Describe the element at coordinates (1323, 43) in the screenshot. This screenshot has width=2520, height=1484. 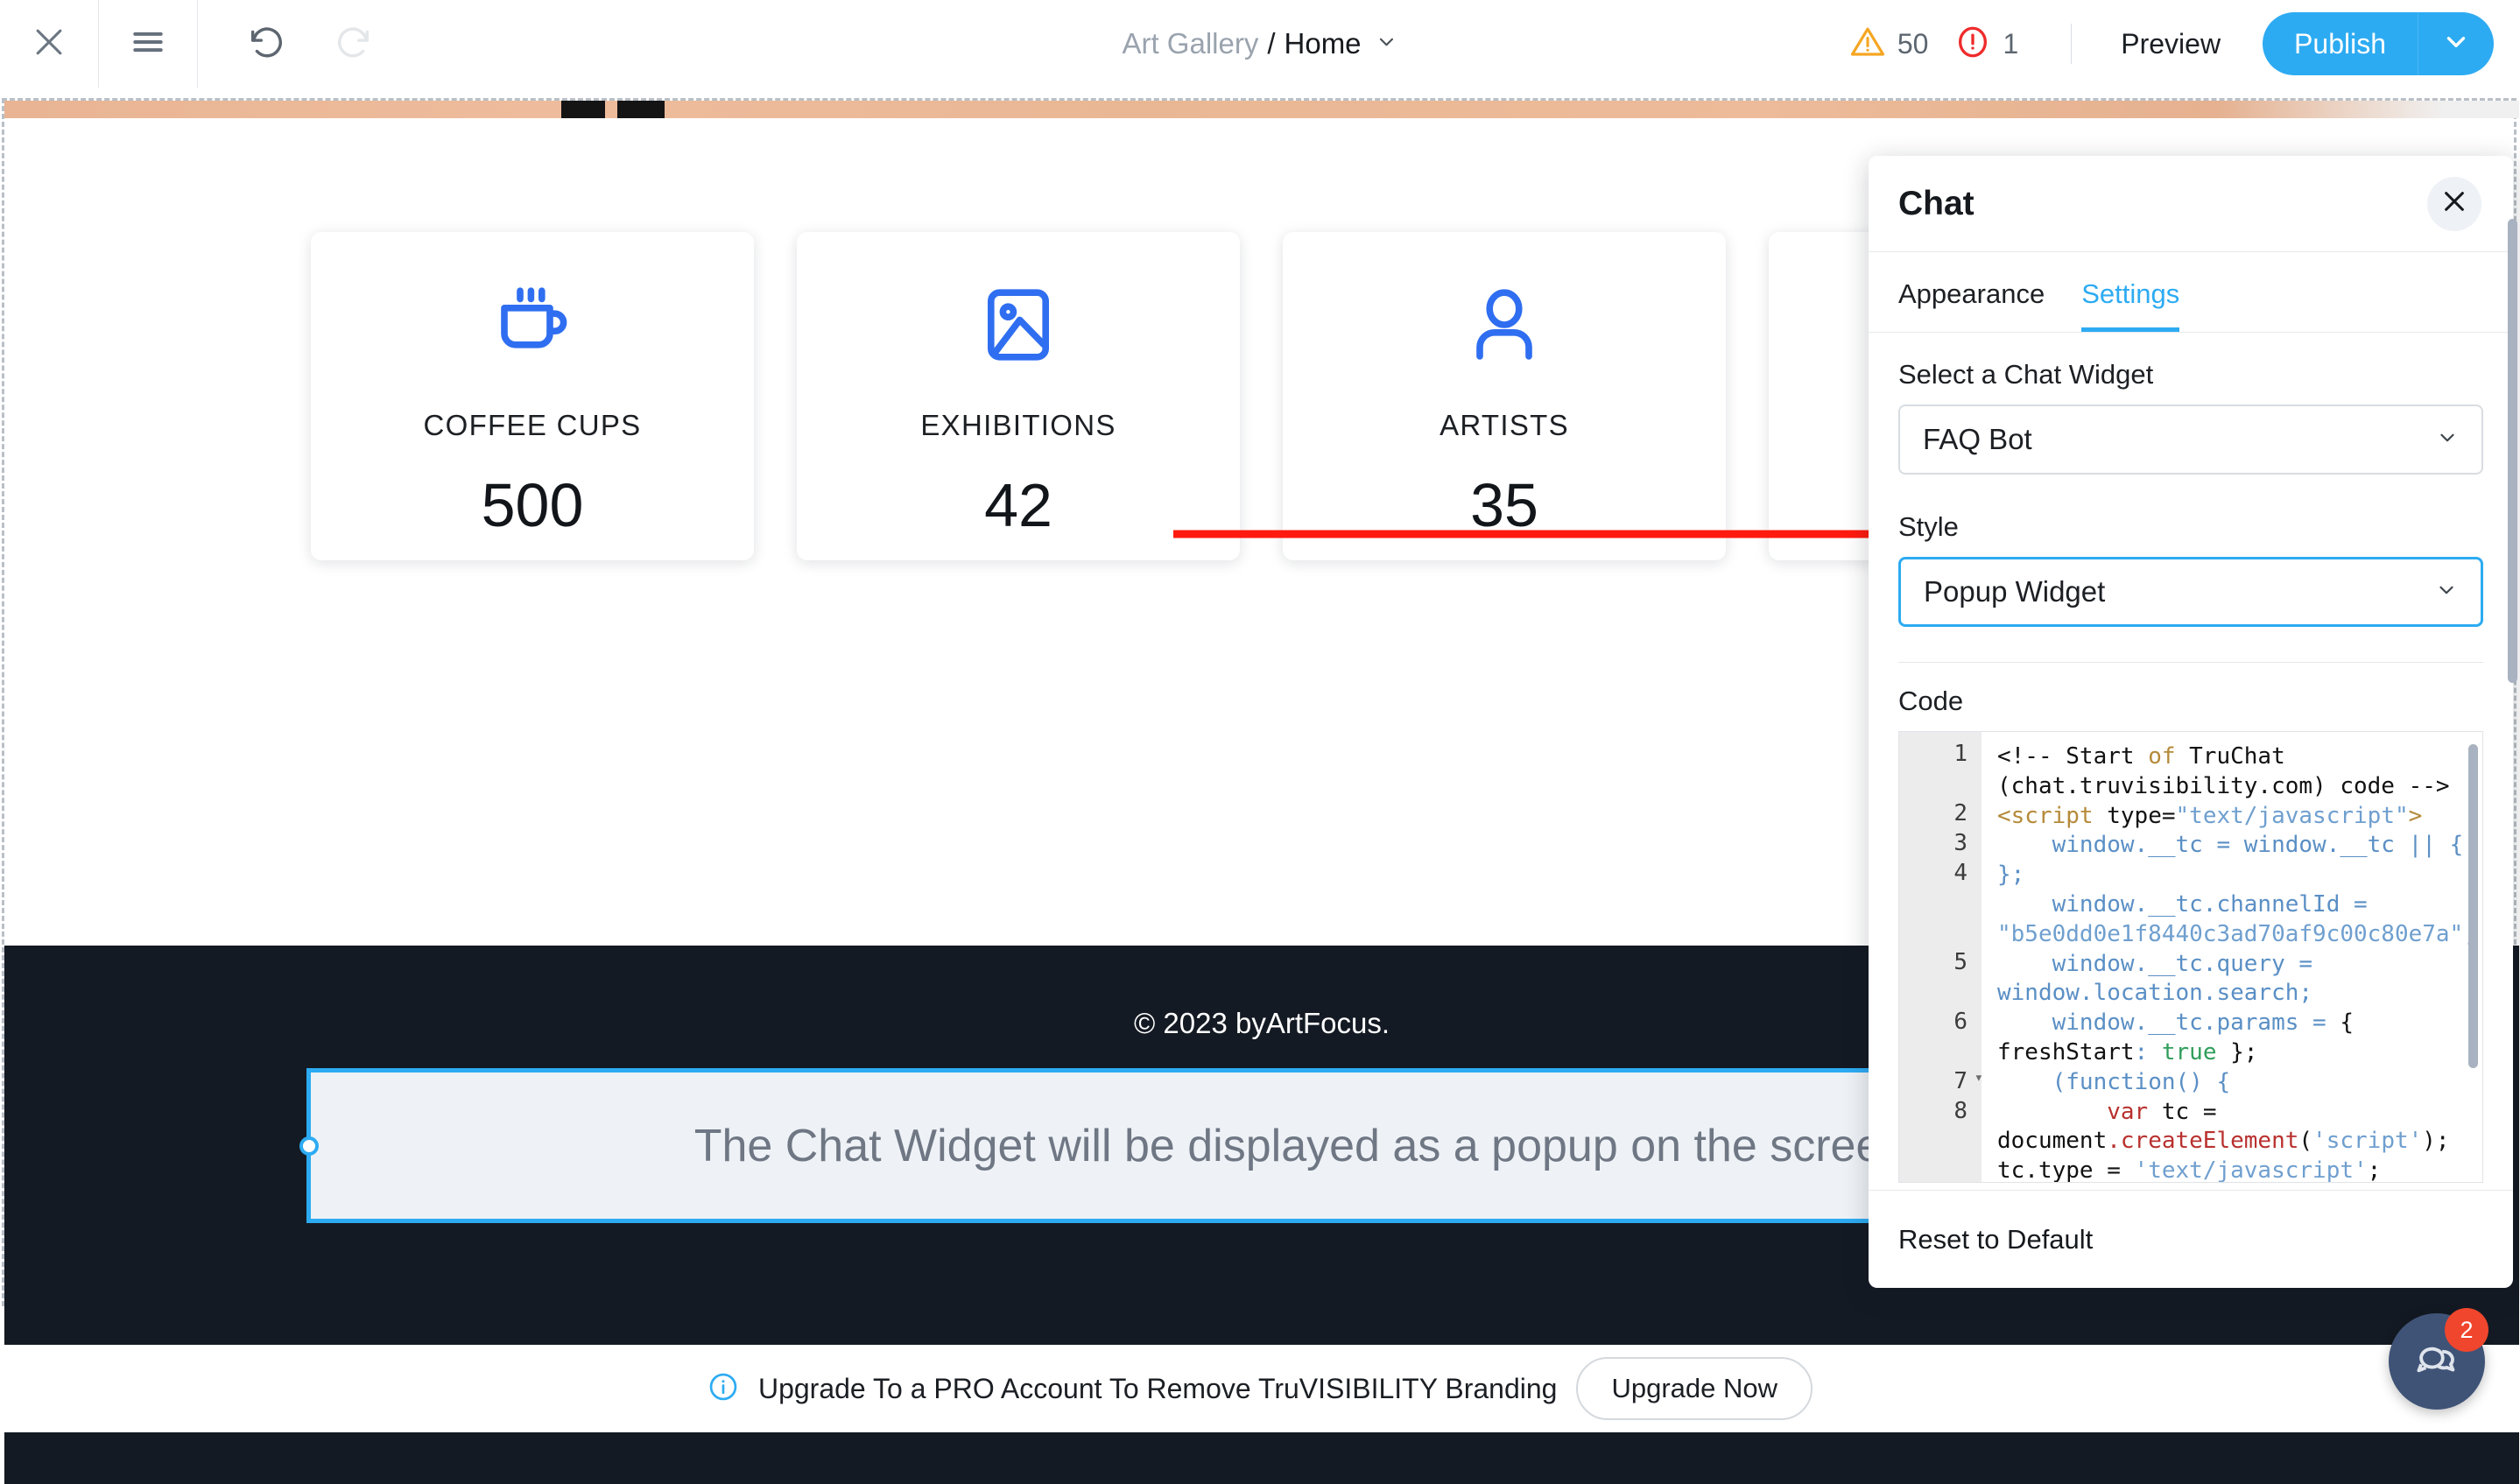
I see `breadcrumb-page: Home` at that location.